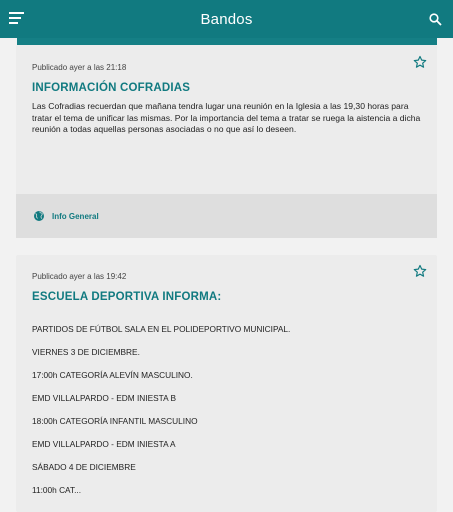 The width and height of the screenshot is (453, 512). Describe the element at coordinates (127, 297) in the screenshot. I see `post-title: ESCUELA DEPORTIVA INFORMA:` at that location.